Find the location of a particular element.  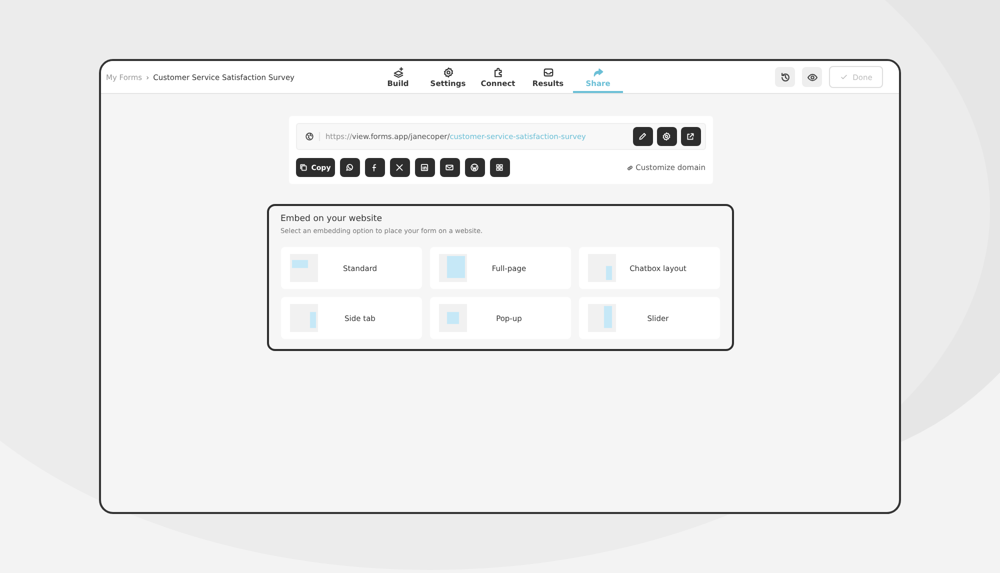

qr-code-icon is located at coordinates (499, 167).